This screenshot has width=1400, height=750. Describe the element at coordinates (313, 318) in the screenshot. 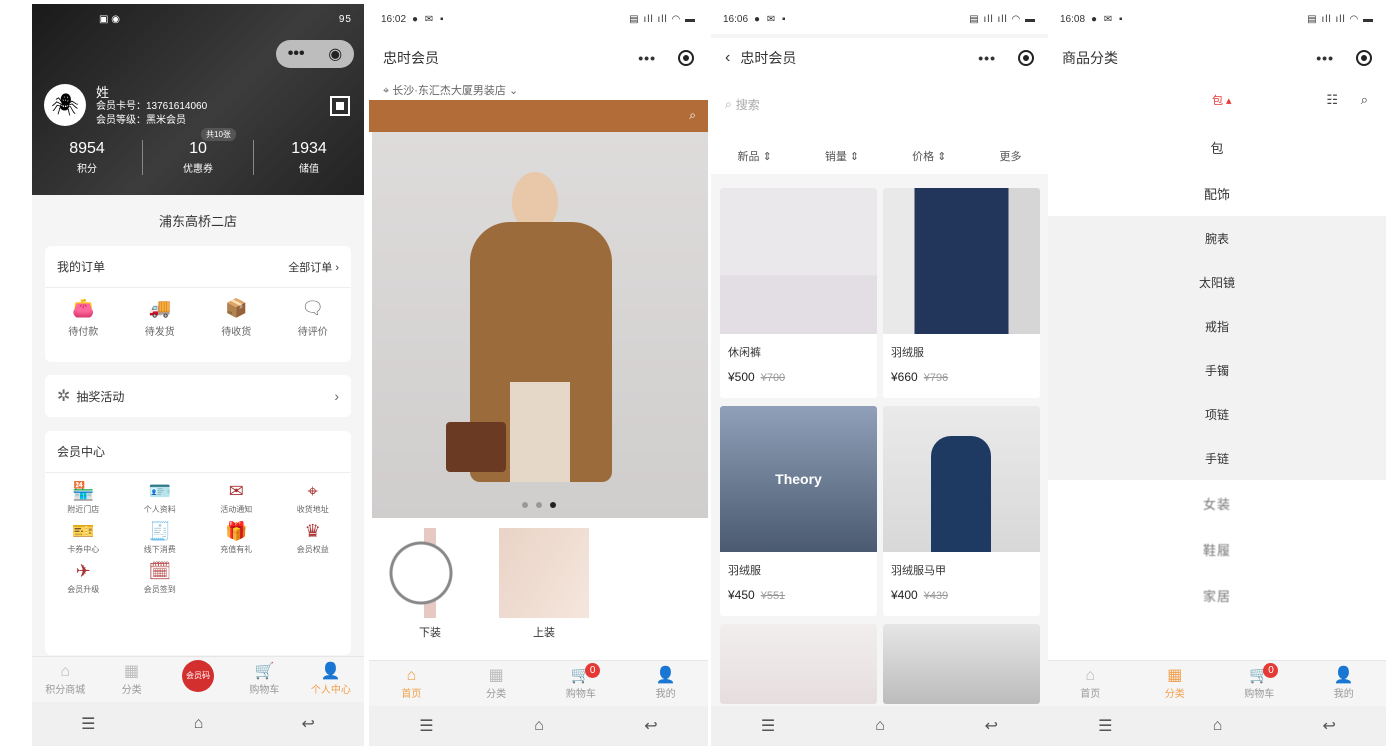

I see `order-pending-review: 🗨 待评价` at that location.